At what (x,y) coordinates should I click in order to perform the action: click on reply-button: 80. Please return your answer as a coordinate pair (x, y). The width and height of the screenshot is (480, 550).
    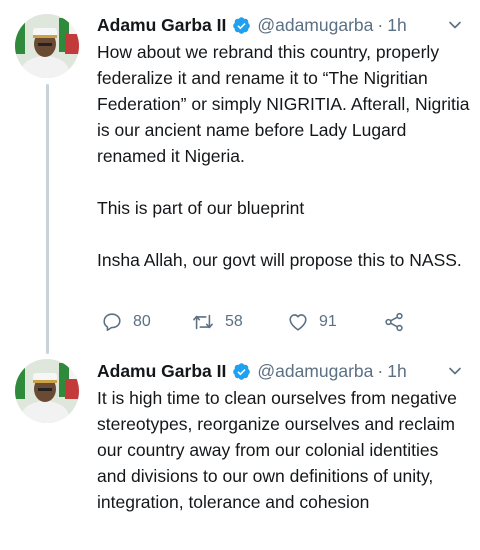
    Looking at the image, I should click on (126, 322).